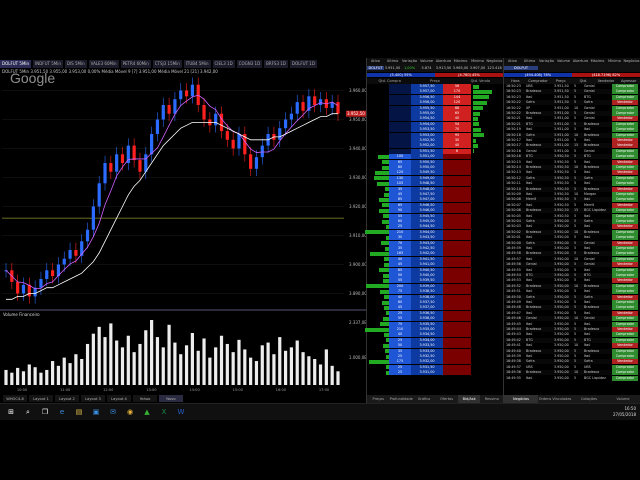 The image size is (640, 480). What do you see at coordinates (435, 92) in the screenshot?
I see `ask-row: 3.957,00 170` at bounding box center [435, 92].